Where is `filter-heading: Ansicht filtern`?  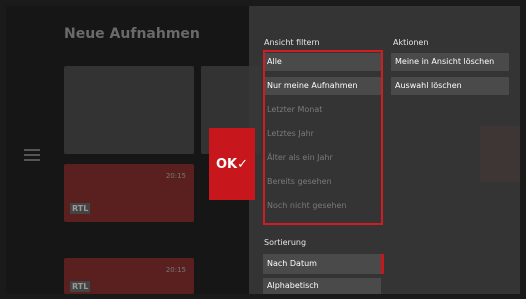 filter-heading: Ansicht filtern is located at coordinates (292, 42).